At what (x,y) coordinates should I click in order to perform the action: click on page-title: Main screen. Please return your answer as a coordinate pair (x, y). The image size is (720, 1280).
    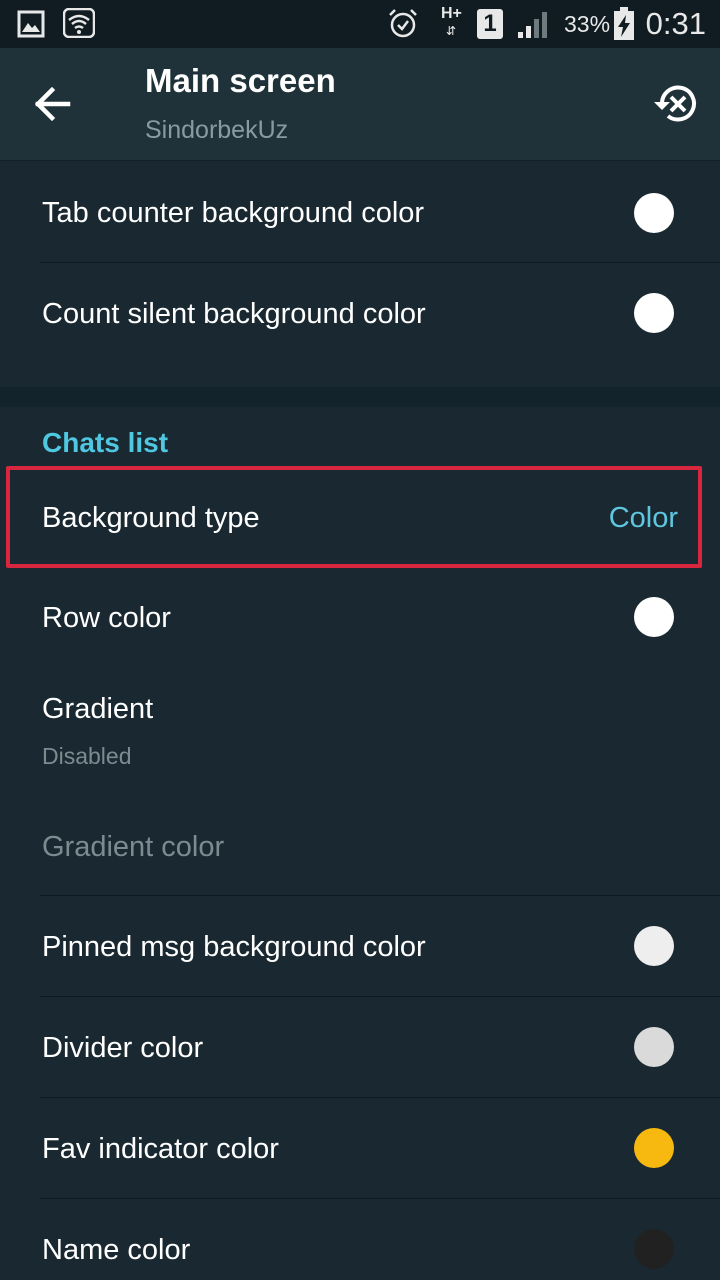
    Looking at the image, I should click on (240, 80).